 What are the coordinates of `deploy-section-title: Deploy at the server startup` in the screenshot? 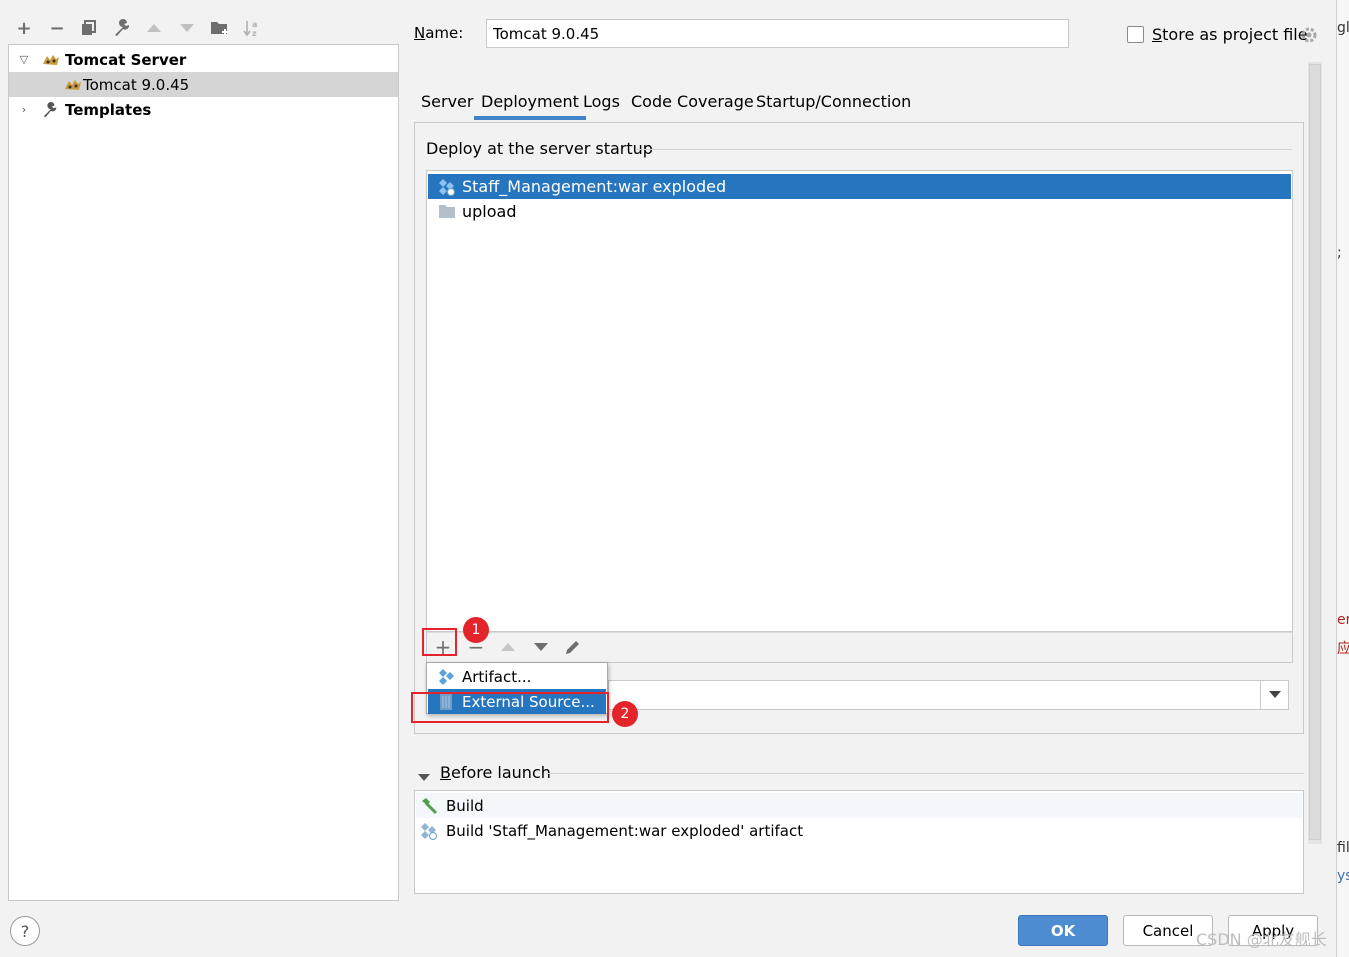 It's located at (542, 148).